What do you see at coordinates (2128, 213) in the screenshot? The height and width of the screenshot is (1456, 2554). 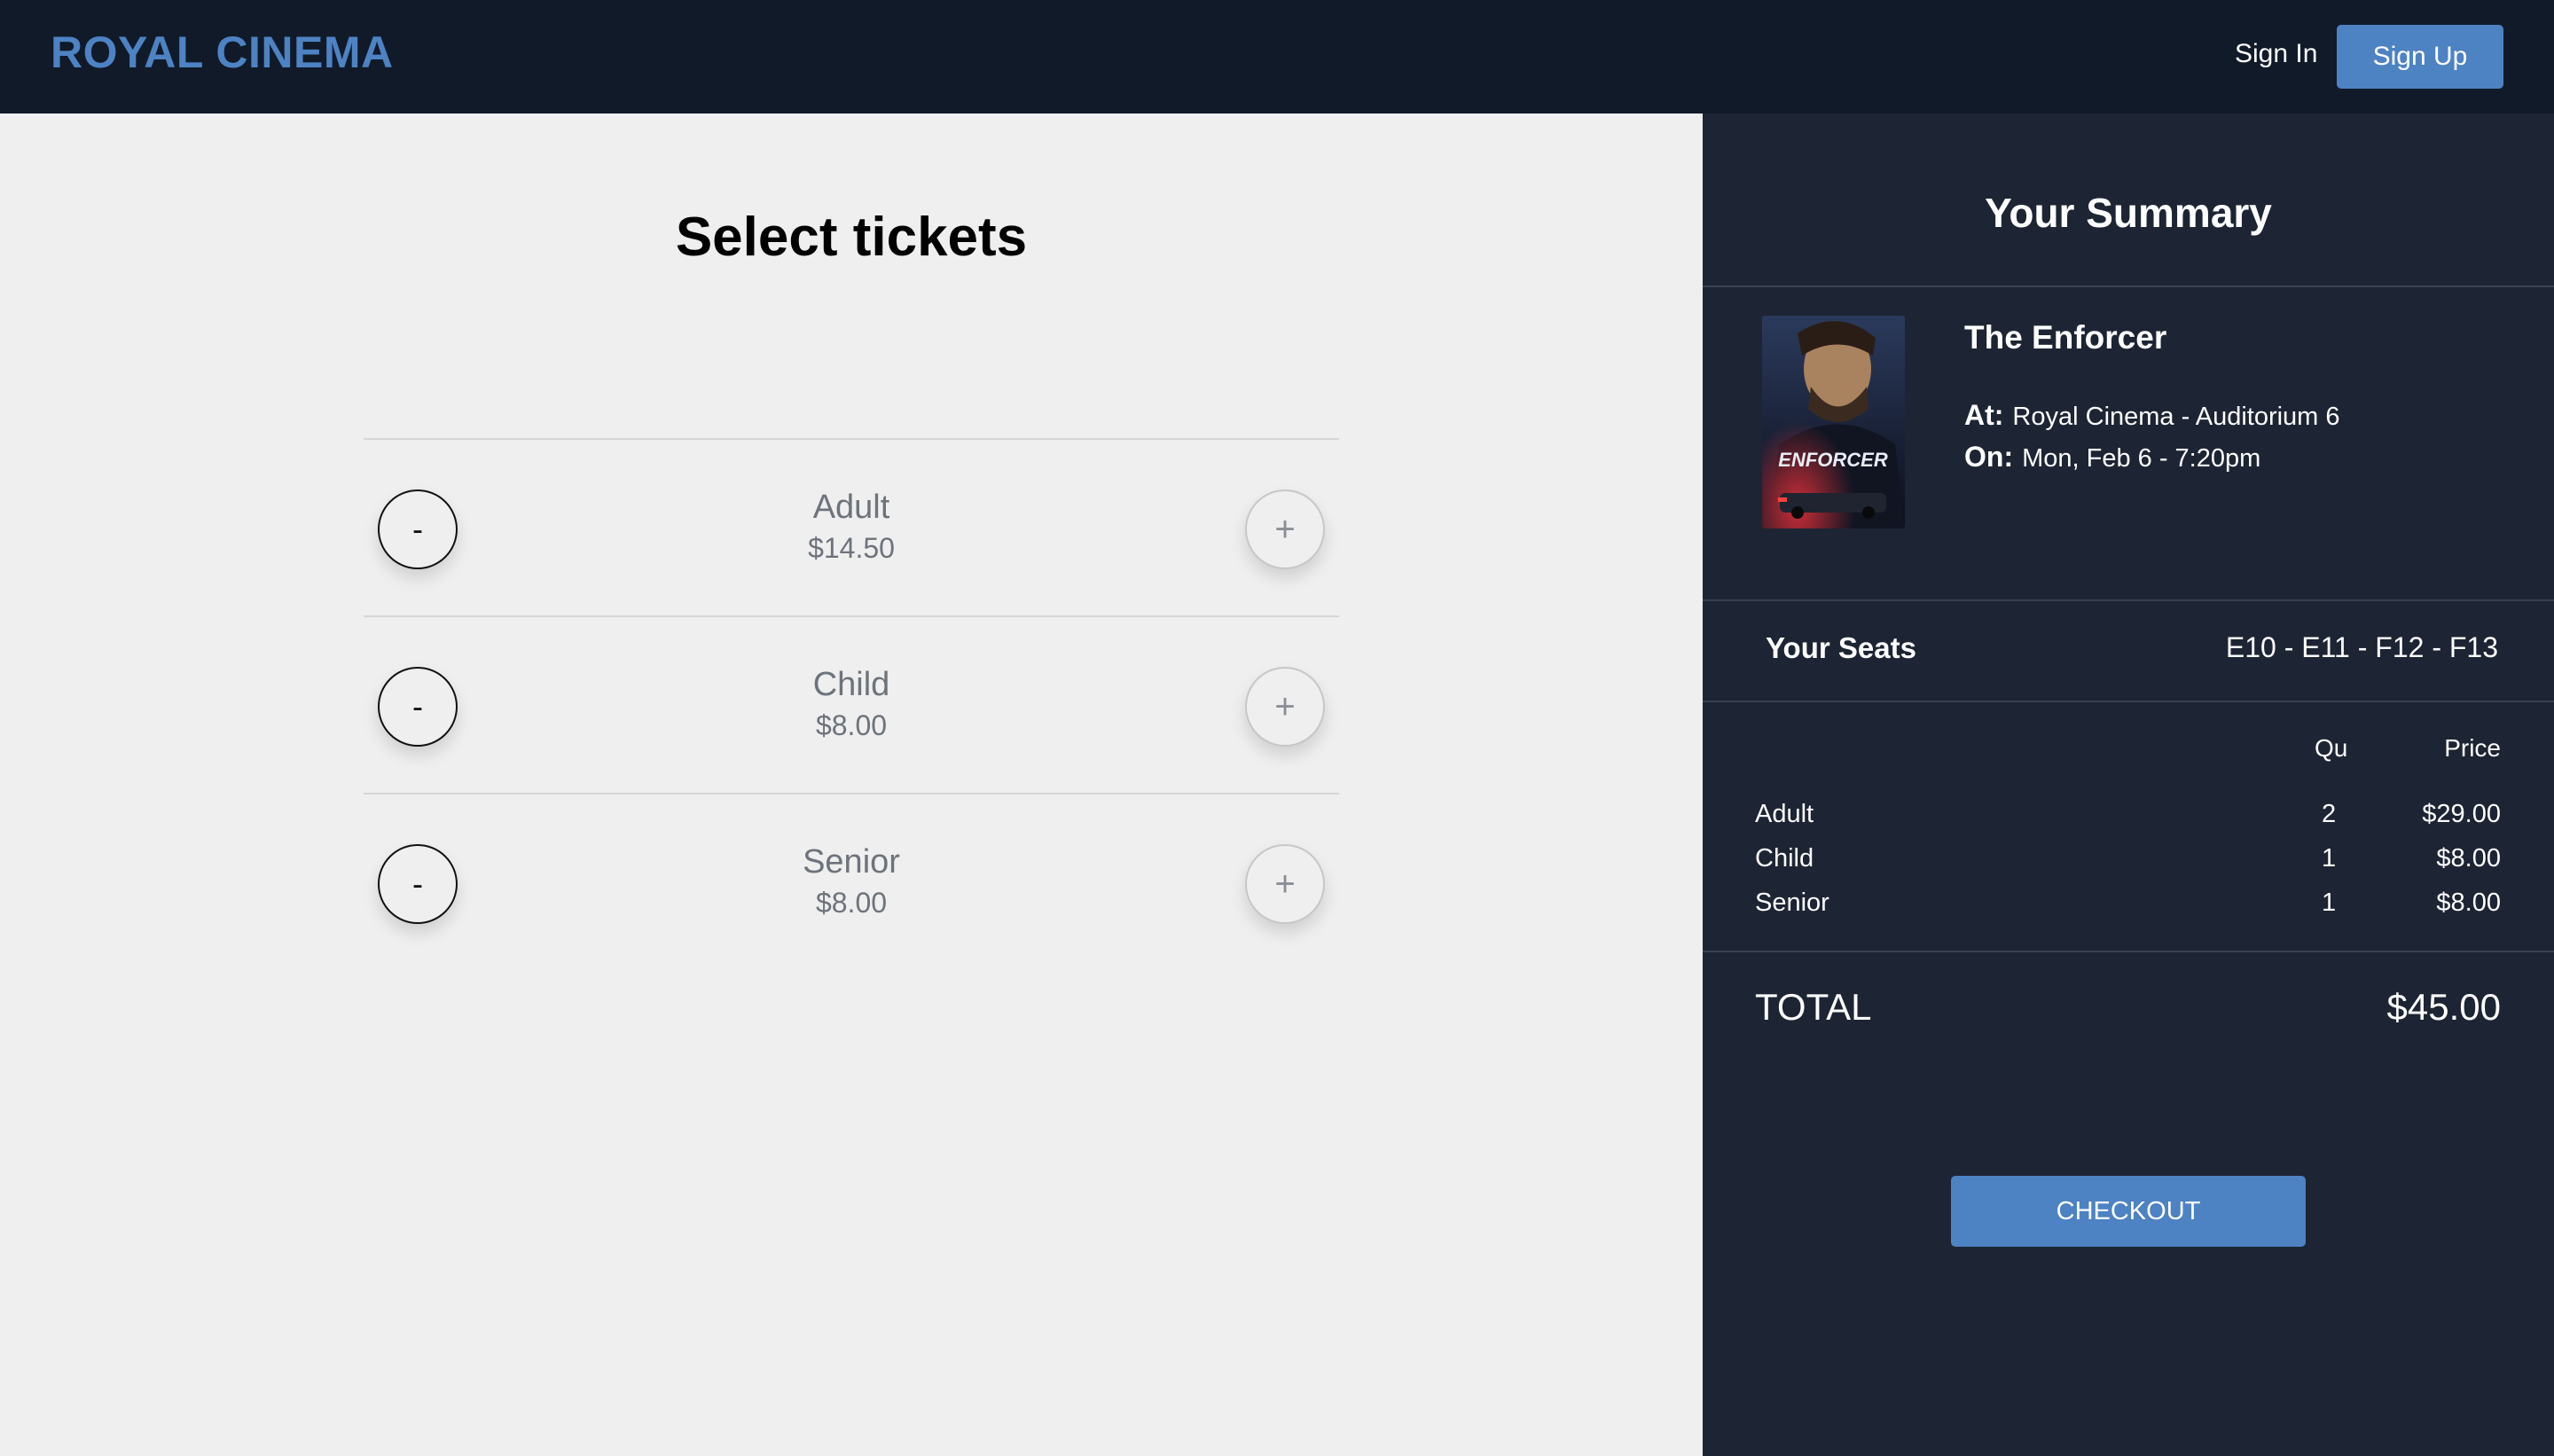 I see `summary-title: Your Summary` at bounding box center [2128, 213].